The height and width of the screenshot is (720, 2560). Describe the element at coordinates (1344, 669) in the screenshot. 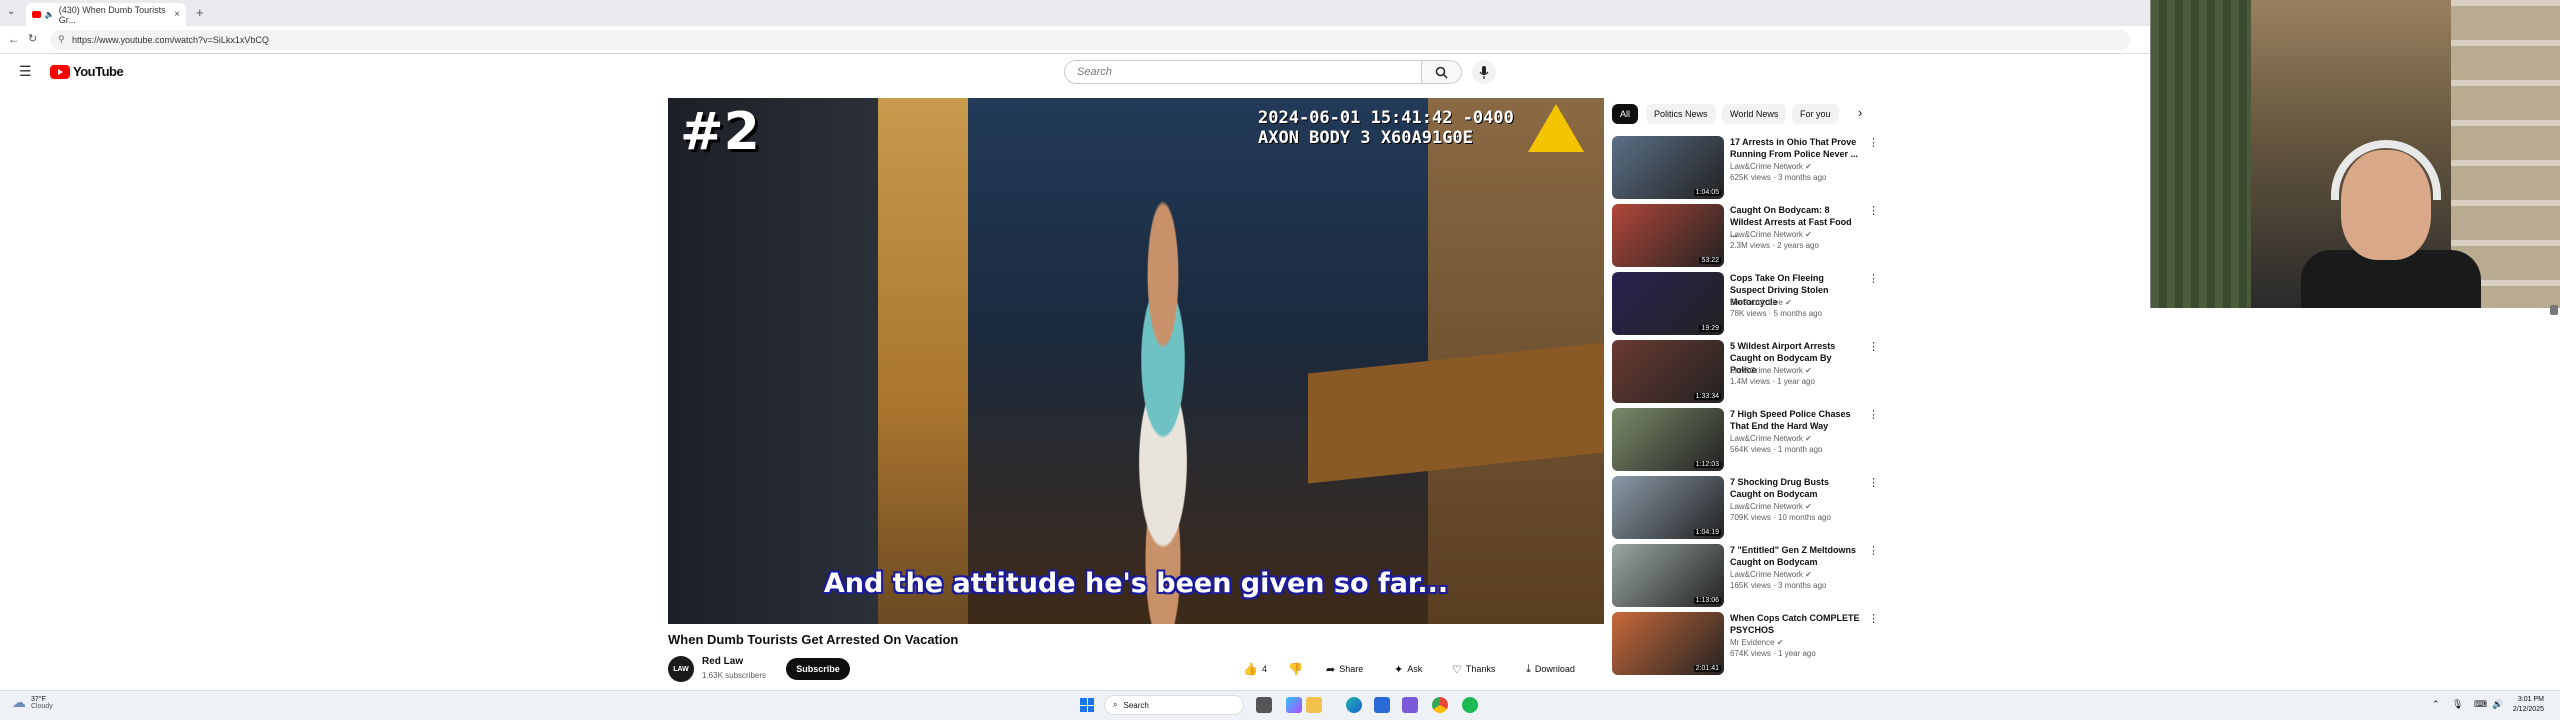

I see `share-button: ➦ Share` at that location.